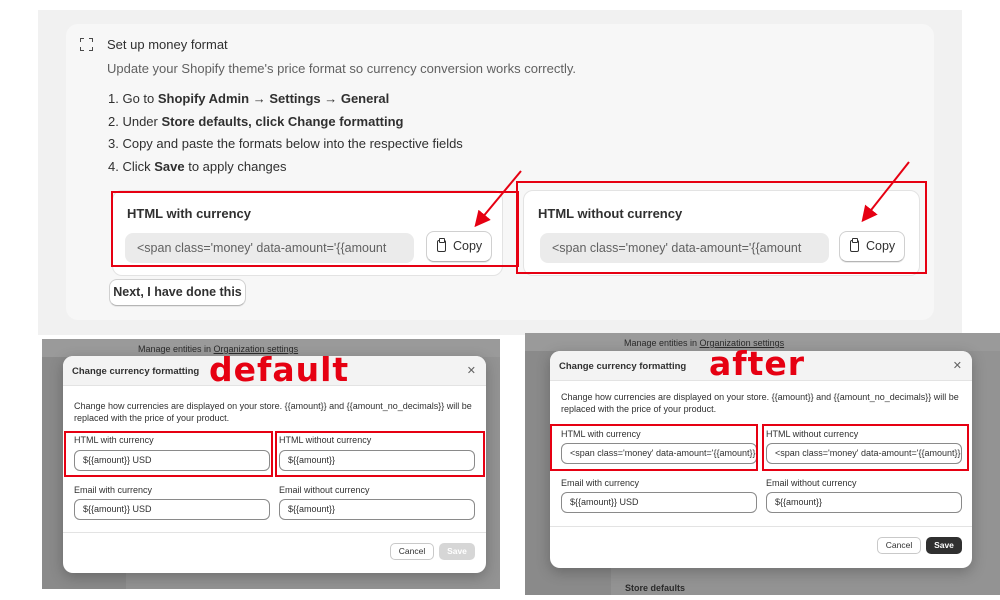  Describe the element at coordinates (655, 588) in the screenshot. I see `background-store-defaults: Store defaults` at that location.